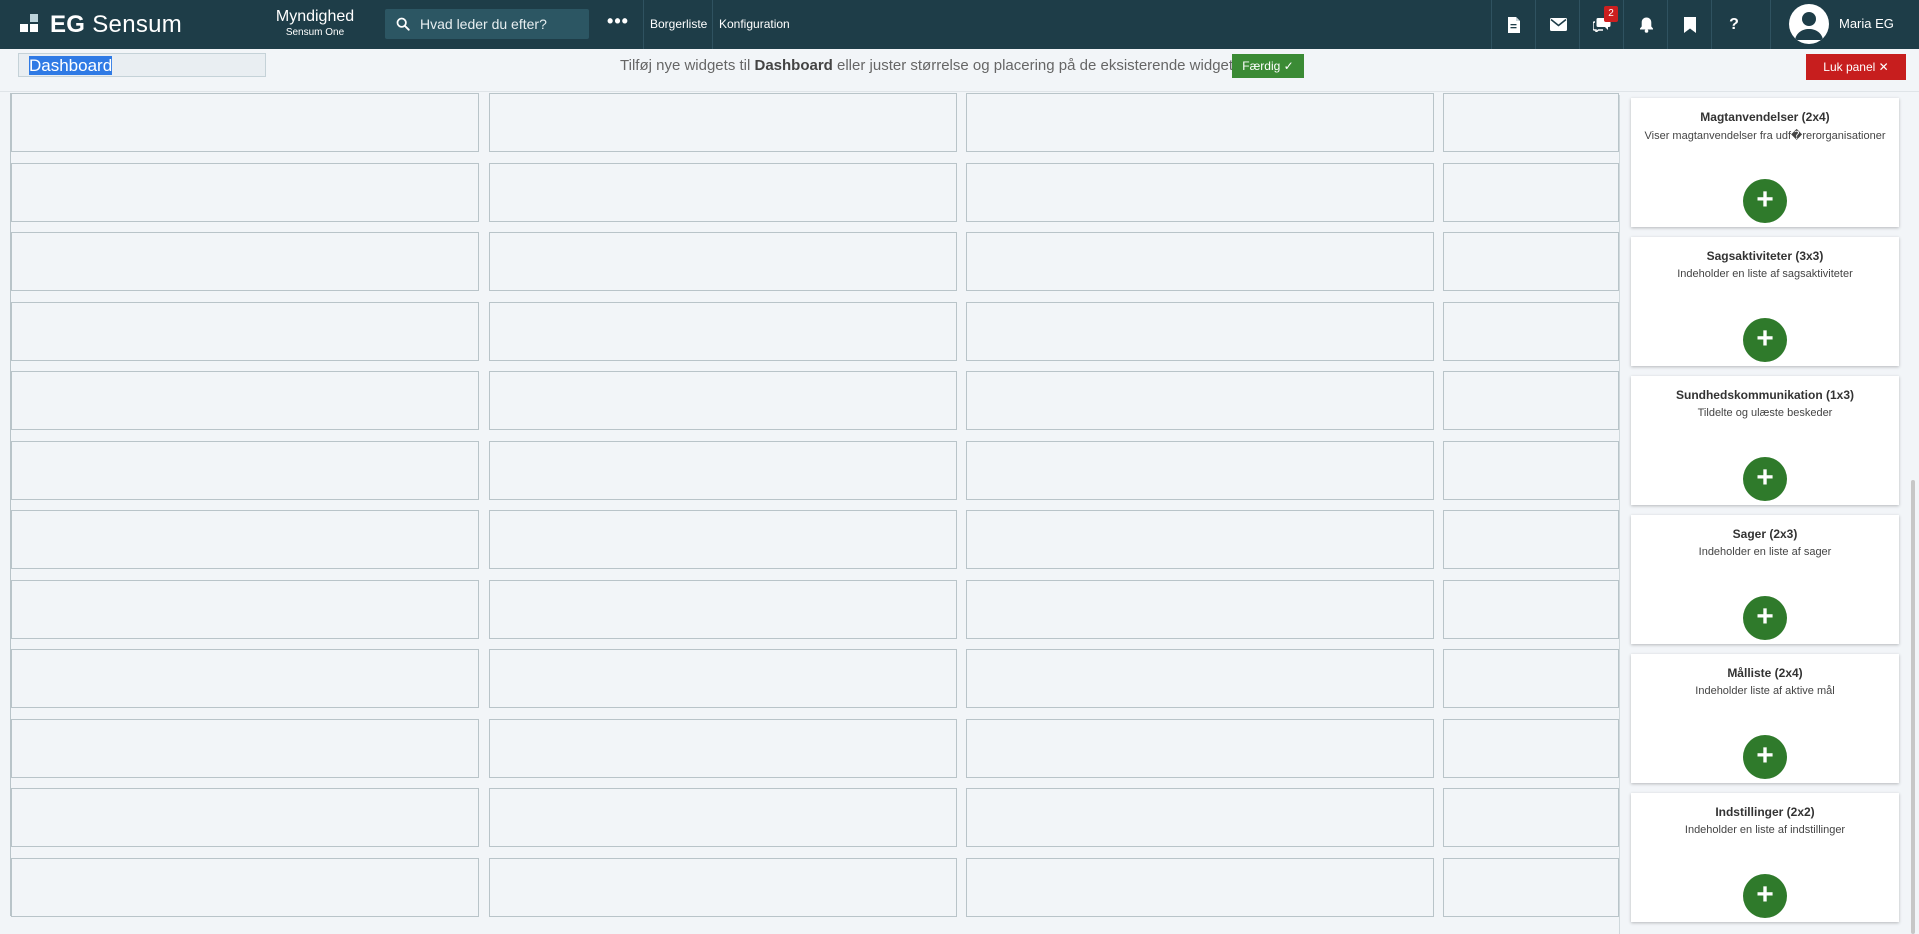 Image resolution: width=1919 pixels, height=934 pixels. I want to click on eg-sensum-logo: EG Sensum, so click(101, 25).